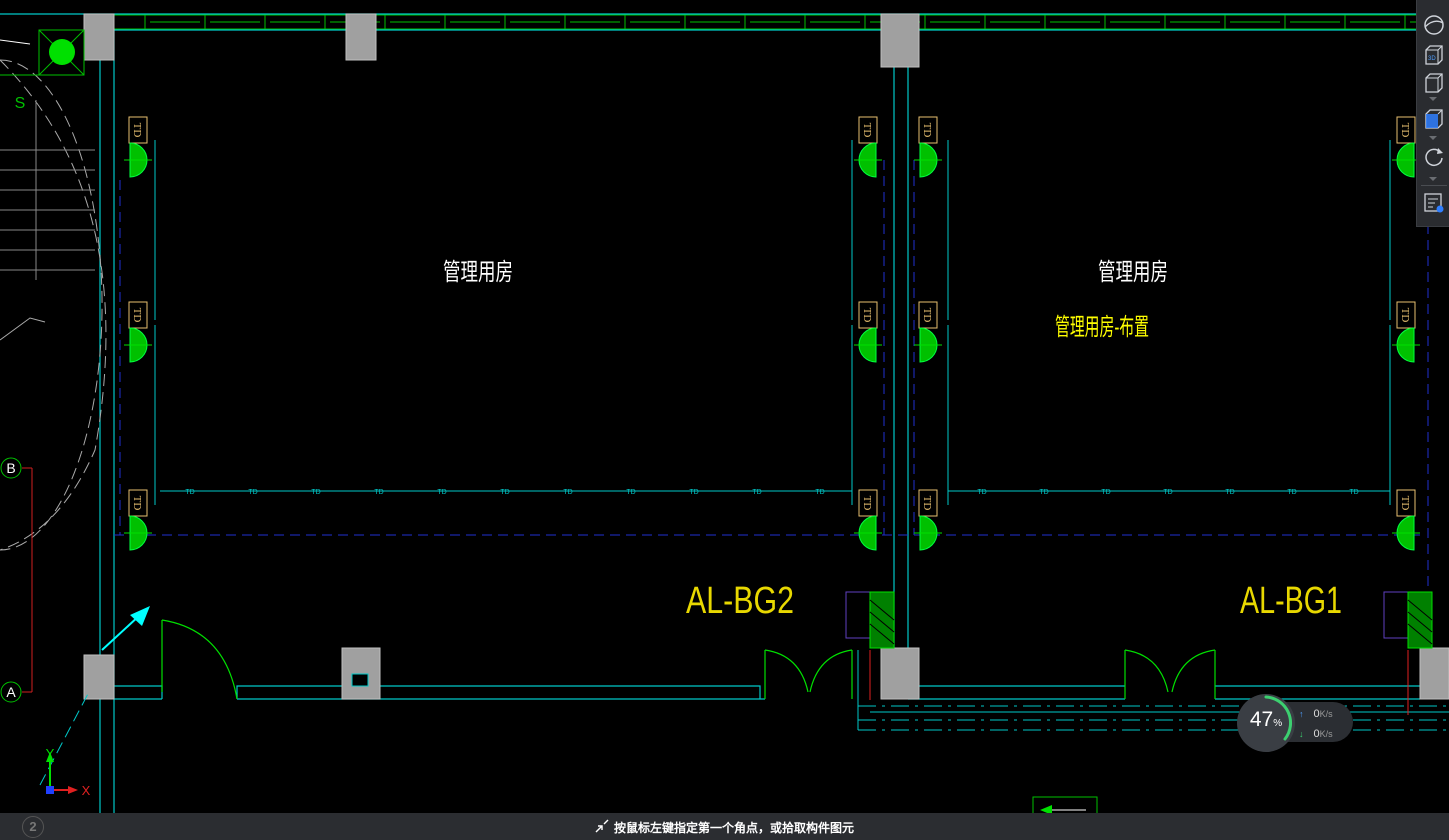 This screenshot has width=1449, height=840. Describe the element at coordinates (1296, 723) in the screenshot. I see `network-monitor: ↑ 0K/s ↓ 0K/s 47%` at that location.